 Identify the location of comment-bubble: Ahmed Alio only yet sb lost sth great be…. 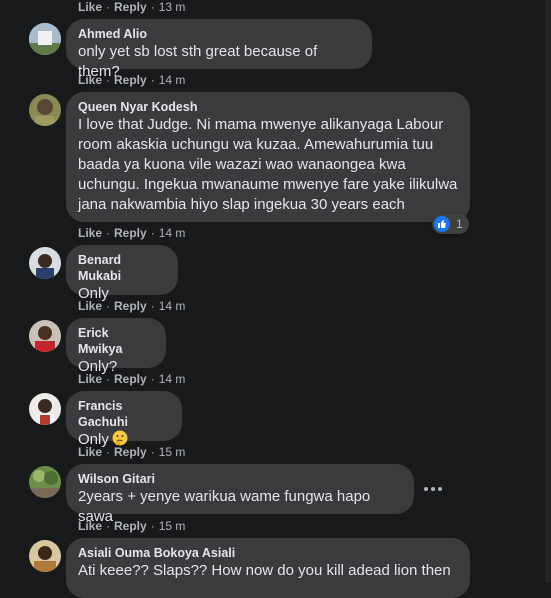
(219, 49).